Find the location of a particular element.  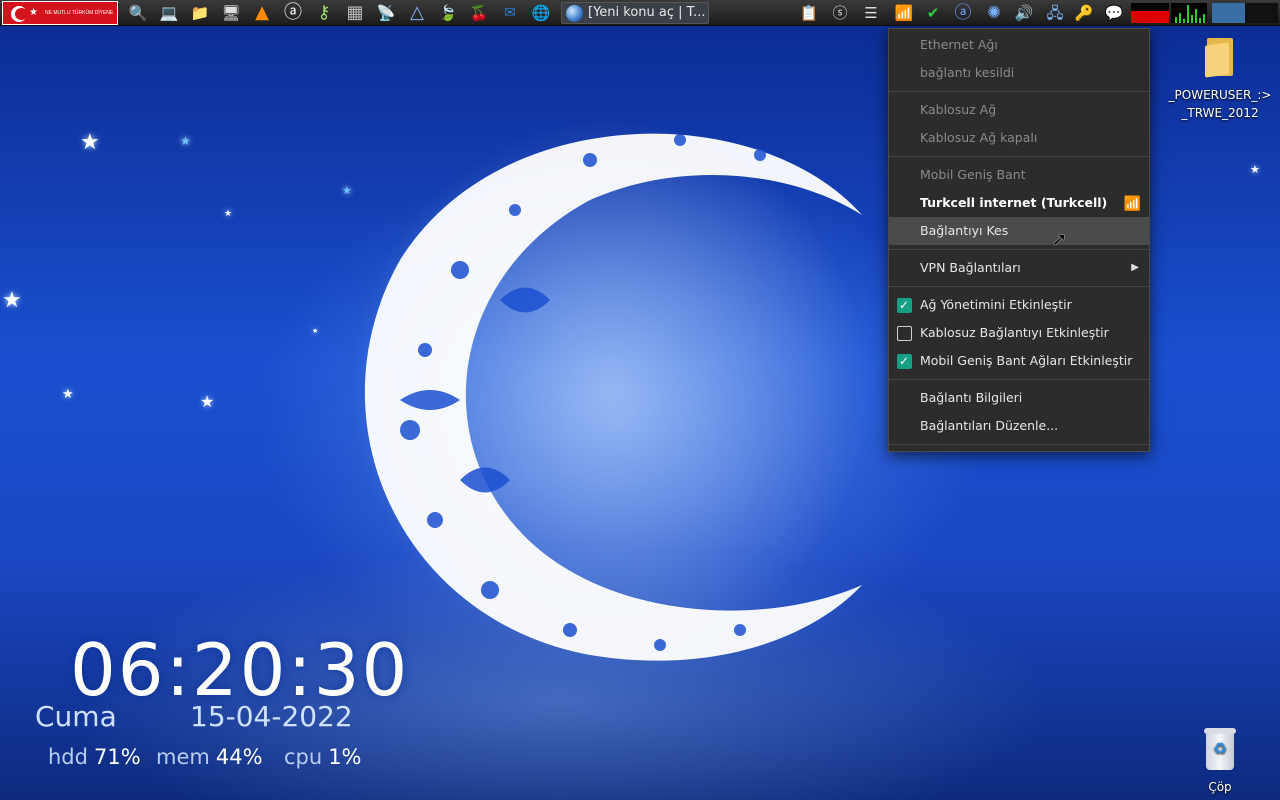

vpn-connections-item: VPN Bağlantıları ▶ is located at coordinates (1019, 268).